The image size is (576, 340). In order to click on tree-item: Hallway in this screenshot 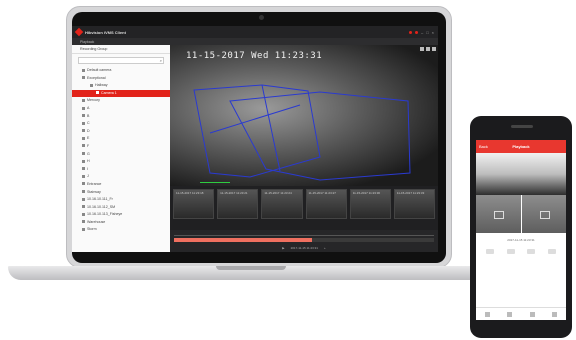, I will do `click(121, 86)`.